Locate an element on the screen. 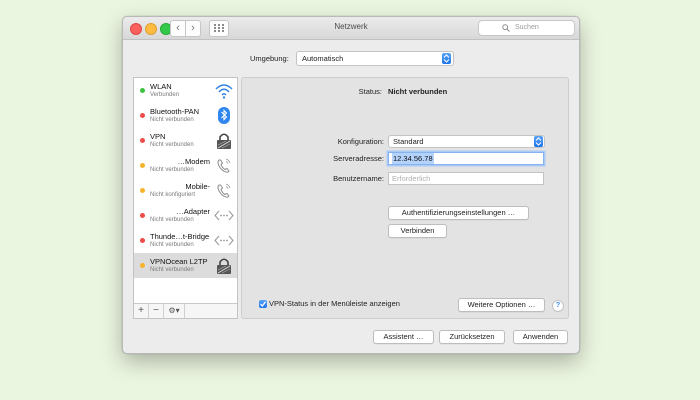 Image resolution: width=700 pixels, height=400 pixels. apply-button: Anwenden is located at coordinates (540, 337).